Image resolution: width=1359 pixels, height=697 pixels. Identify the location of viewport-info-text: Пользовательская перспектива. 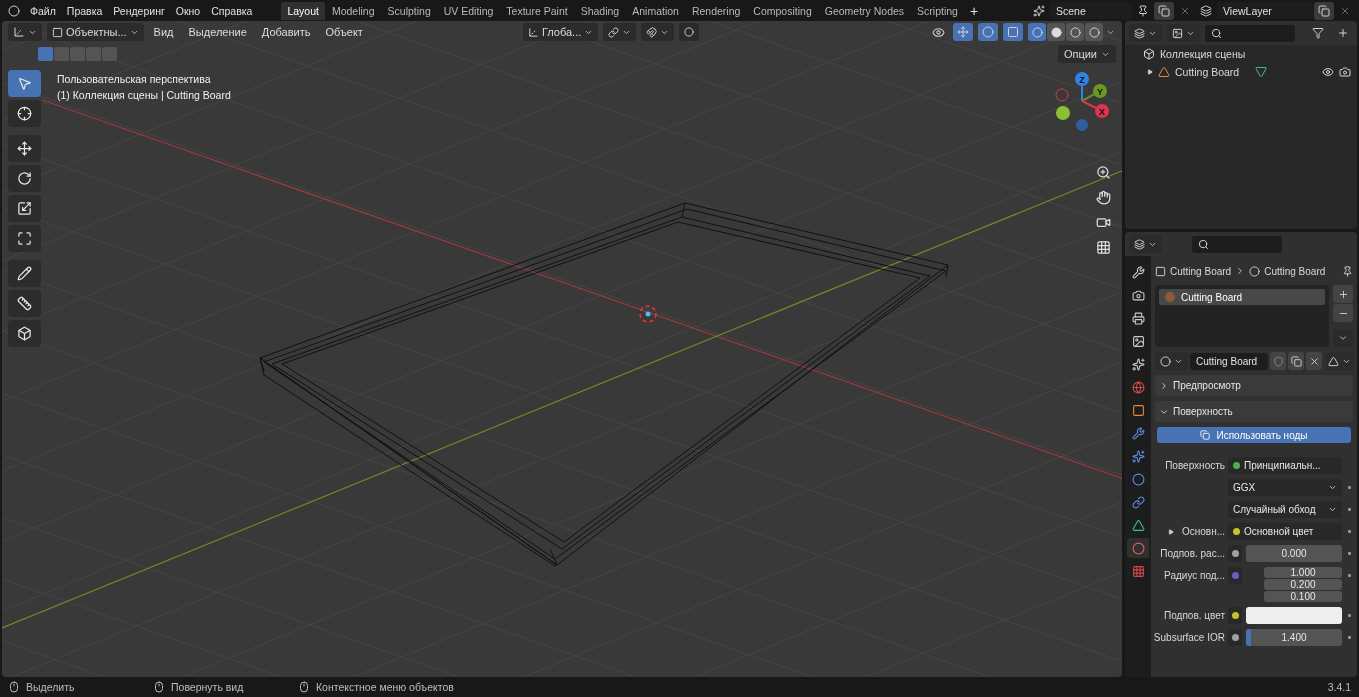
(134, 79).